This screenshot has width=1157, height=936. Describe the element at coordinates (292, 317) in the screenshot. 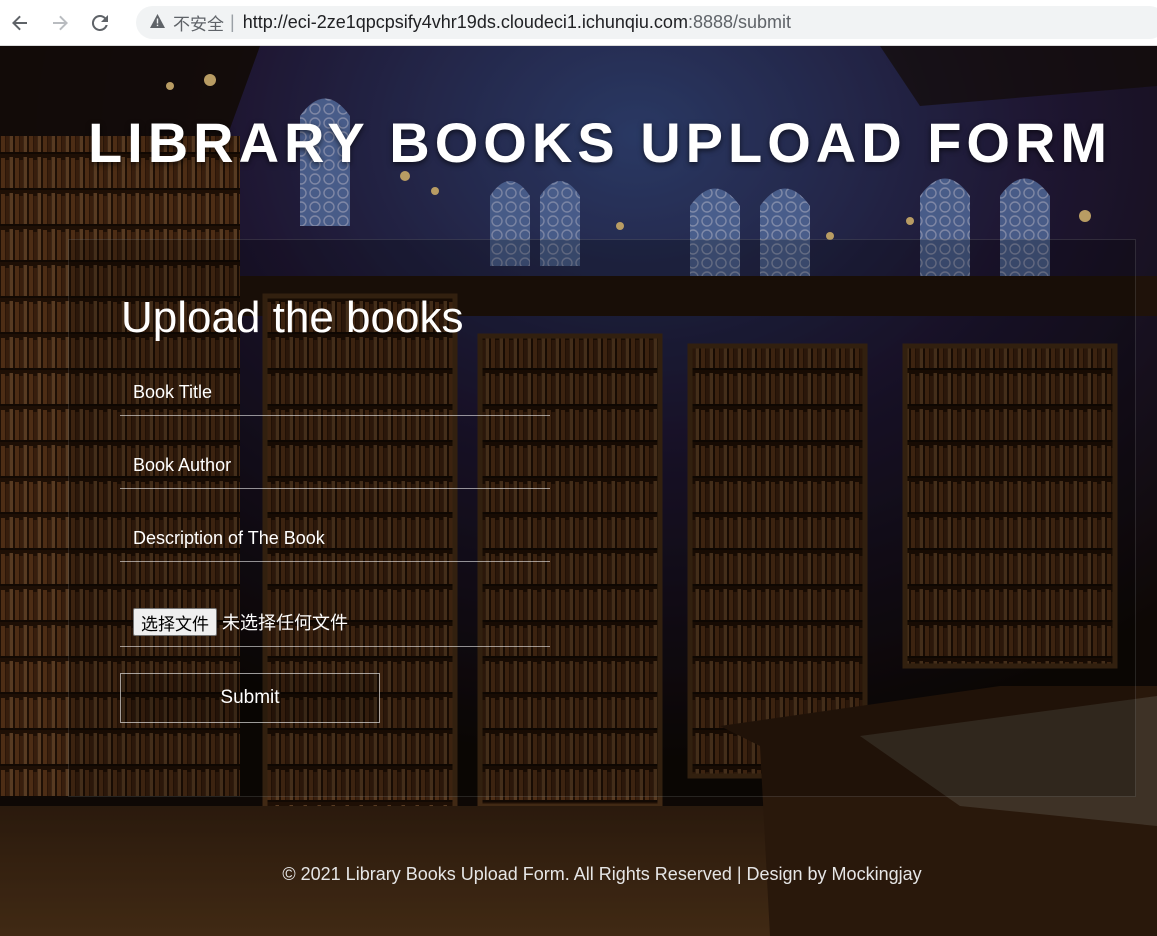

I see `form-heading: Upload the books` at that location.